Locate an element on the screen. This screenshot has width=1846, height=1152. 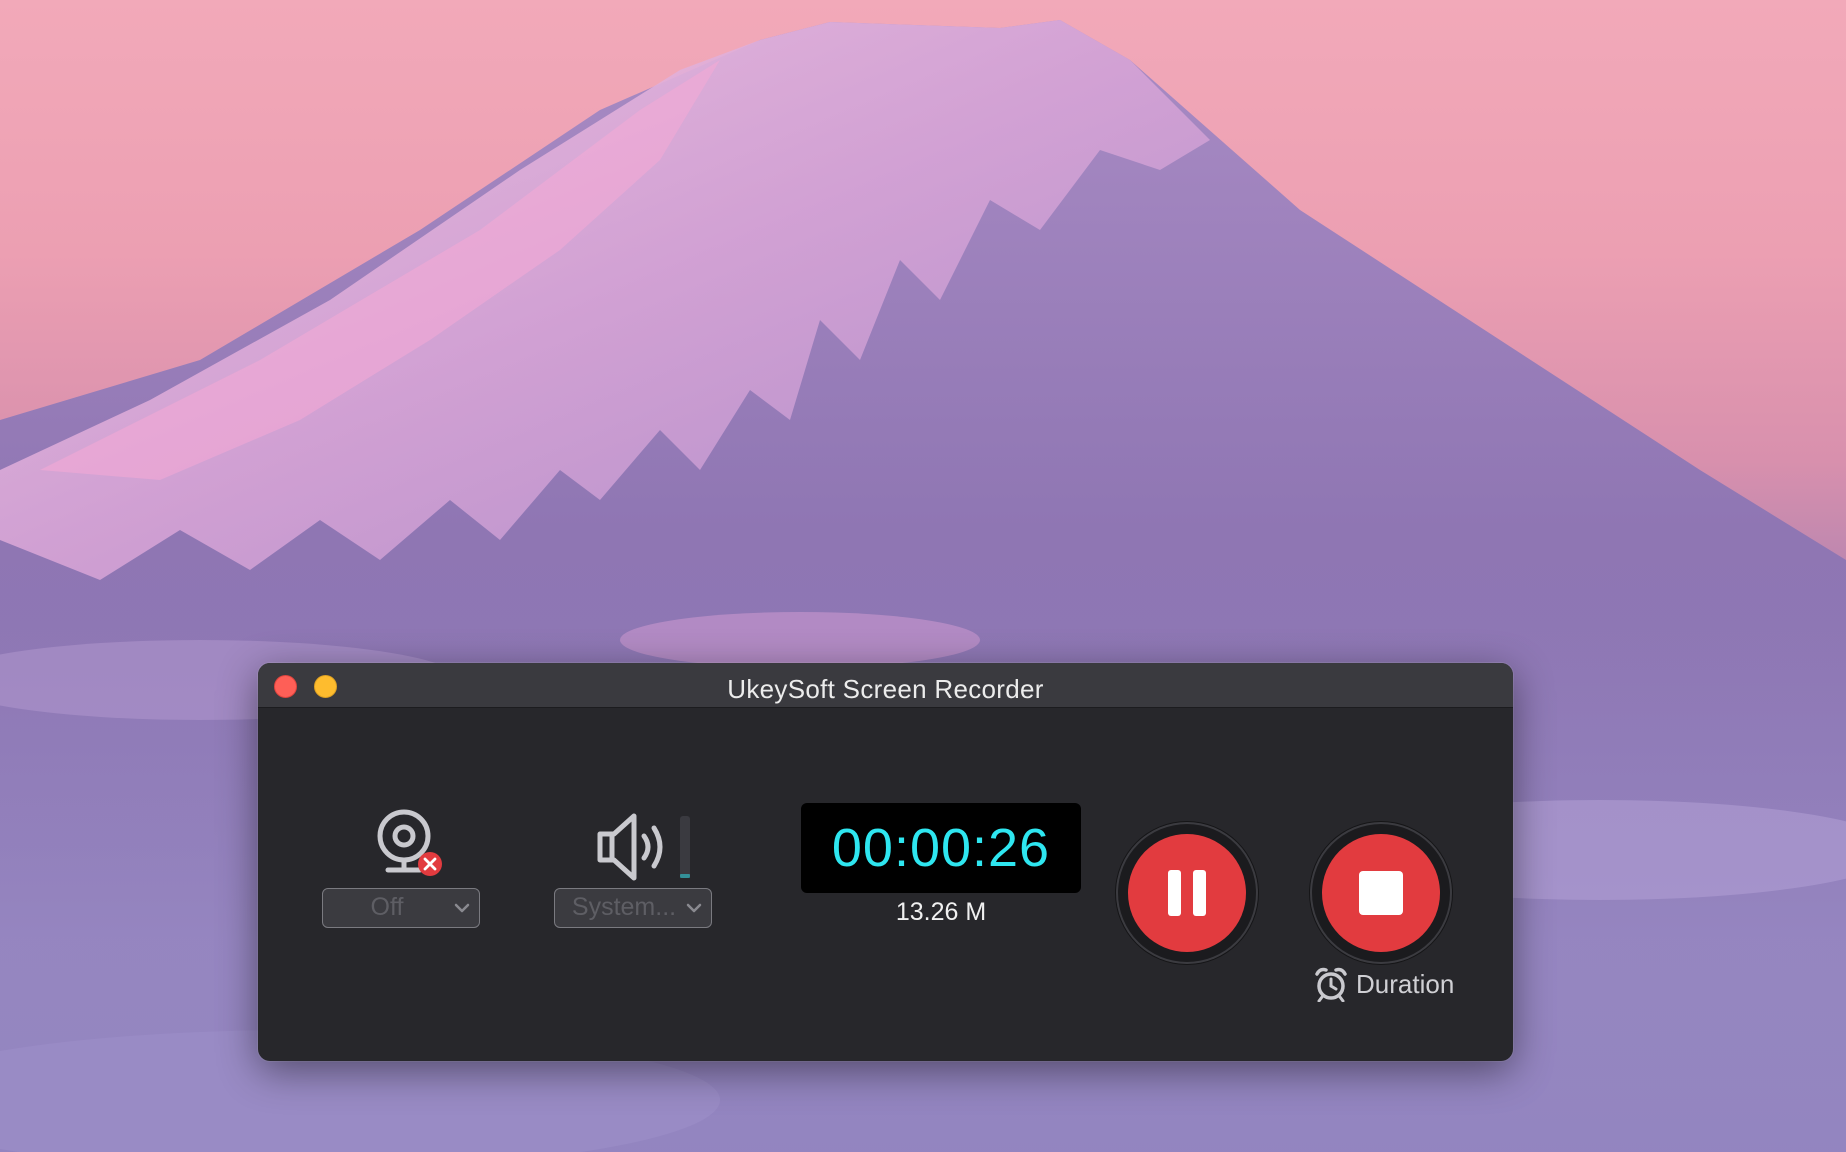
stop-square is located at coordinates (1381, 893).